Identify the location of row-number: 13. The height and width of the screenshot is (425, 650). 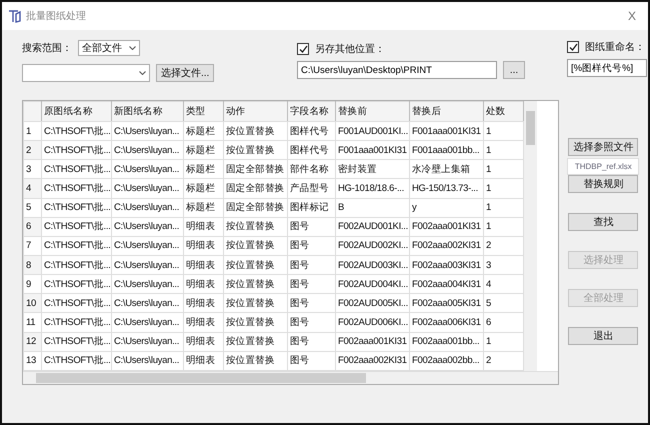
(33, 360).